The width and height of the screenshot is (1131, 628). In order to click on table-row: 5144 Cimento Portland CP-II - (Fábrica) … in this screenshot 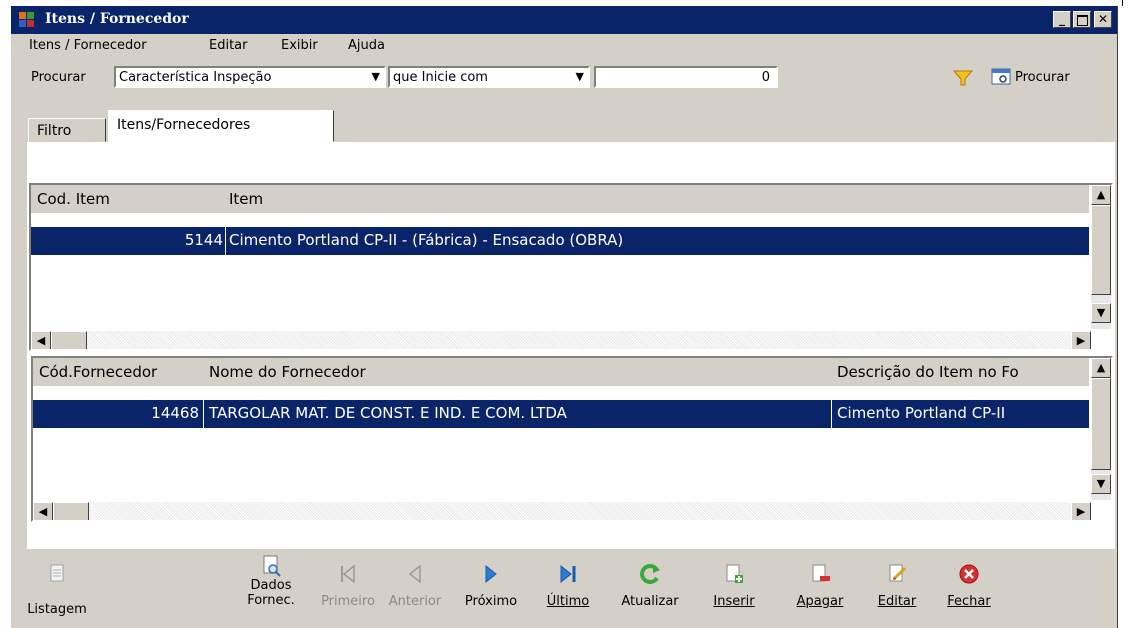, I will do `click(560, 241)`.